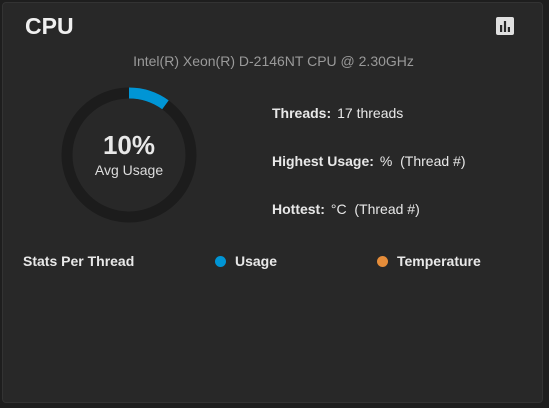 This screenshot has height=408, width=549. Describe the element at coordinates (302, 113) in the screenshot. I see `threads-label: Threads:` at that location.